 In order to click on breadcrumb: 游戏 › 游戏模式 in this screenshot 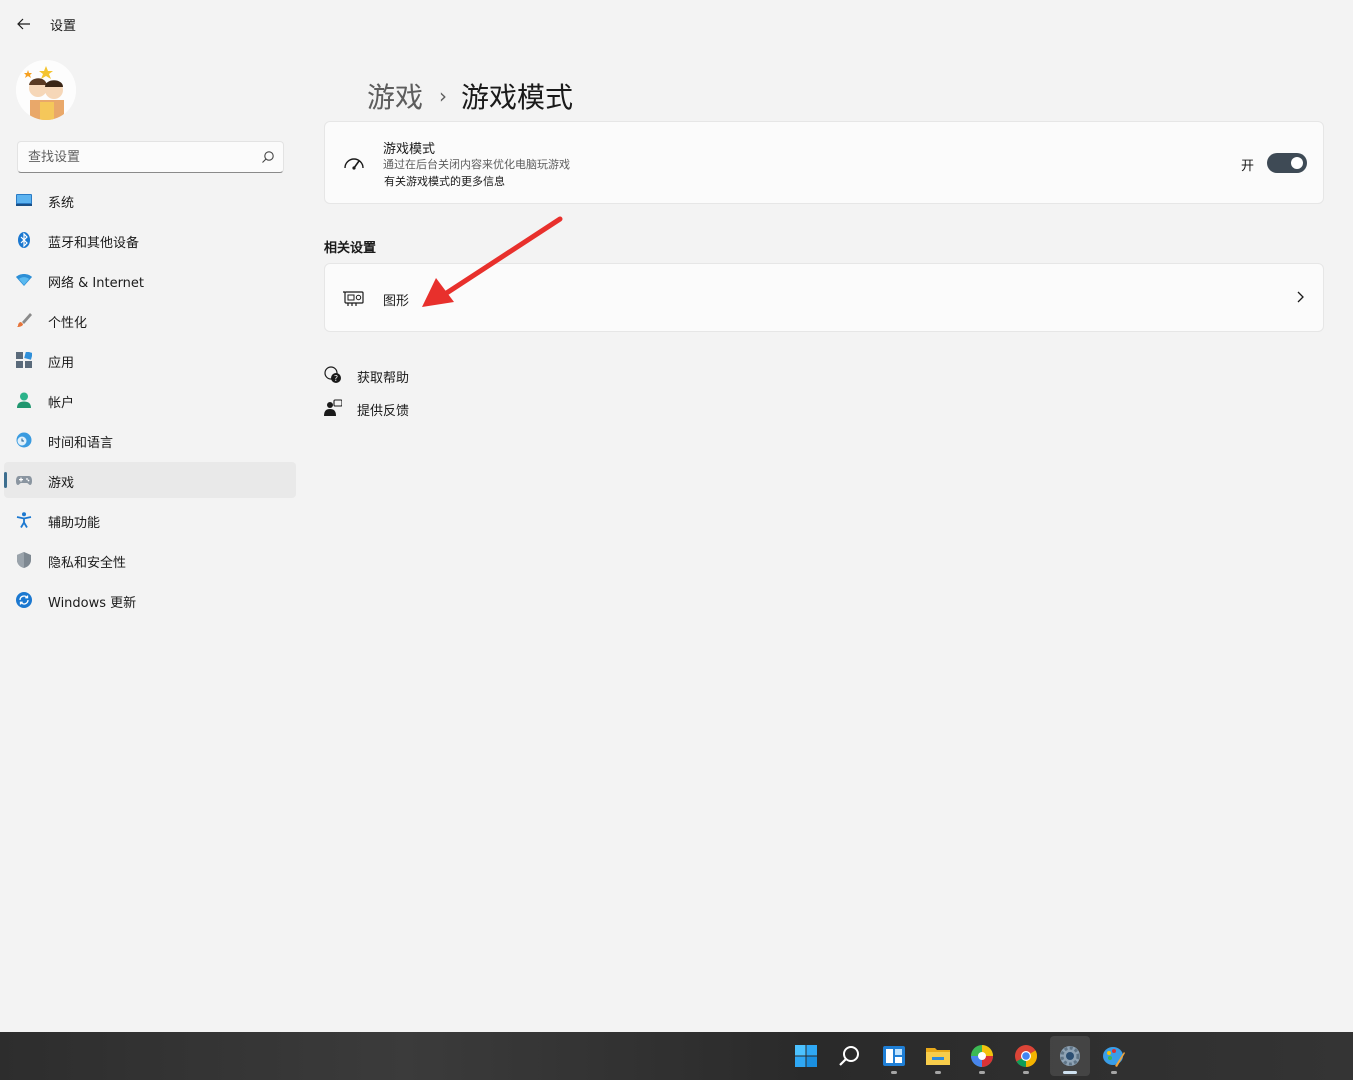, I will do `click(470, 96)`.